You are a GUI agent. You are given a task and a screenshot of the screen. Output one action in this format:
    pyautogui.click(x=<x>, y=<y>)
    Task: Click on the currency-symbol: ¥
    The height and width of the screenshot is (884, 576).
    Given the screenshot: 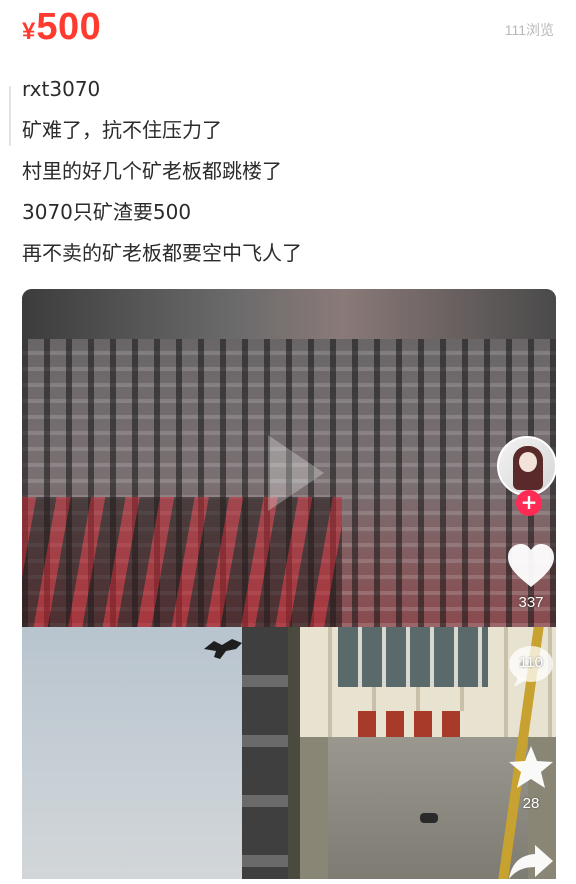 What is the action you would take?
    pyautogui.click(x=29, y=31)
    